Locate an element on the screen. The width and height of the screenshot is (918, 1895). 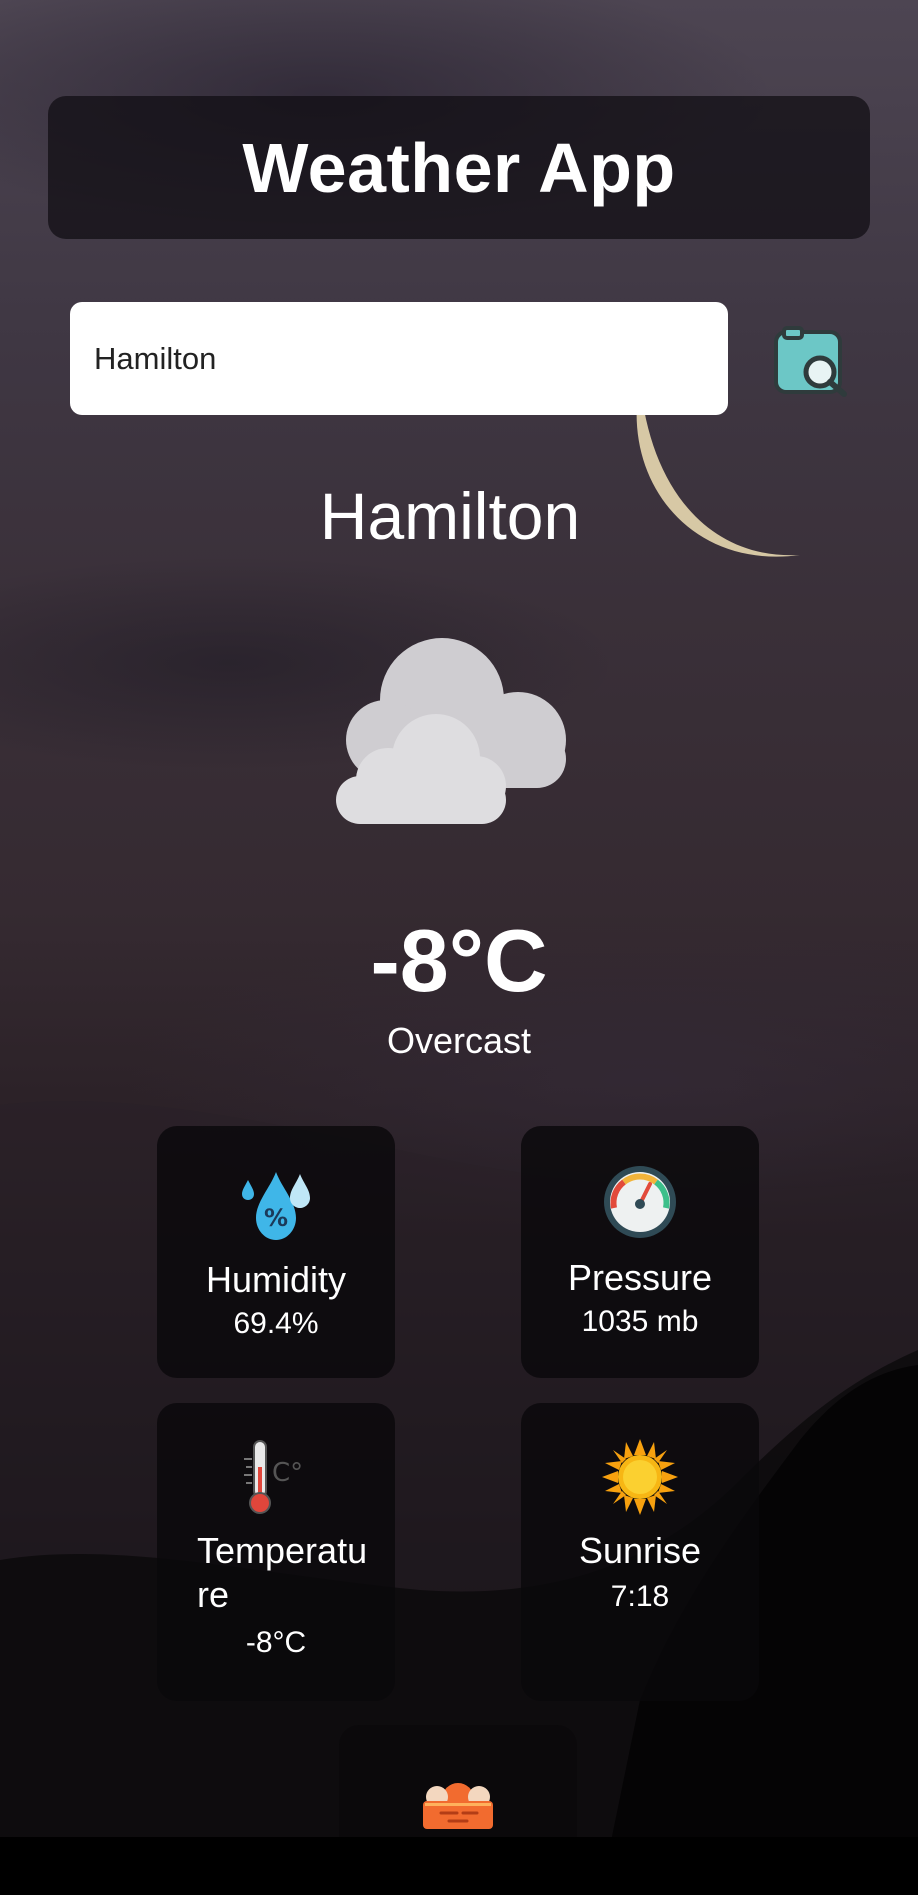
sunrise-card: Sunrise 7:18 is located at coordinates (640, 1552).